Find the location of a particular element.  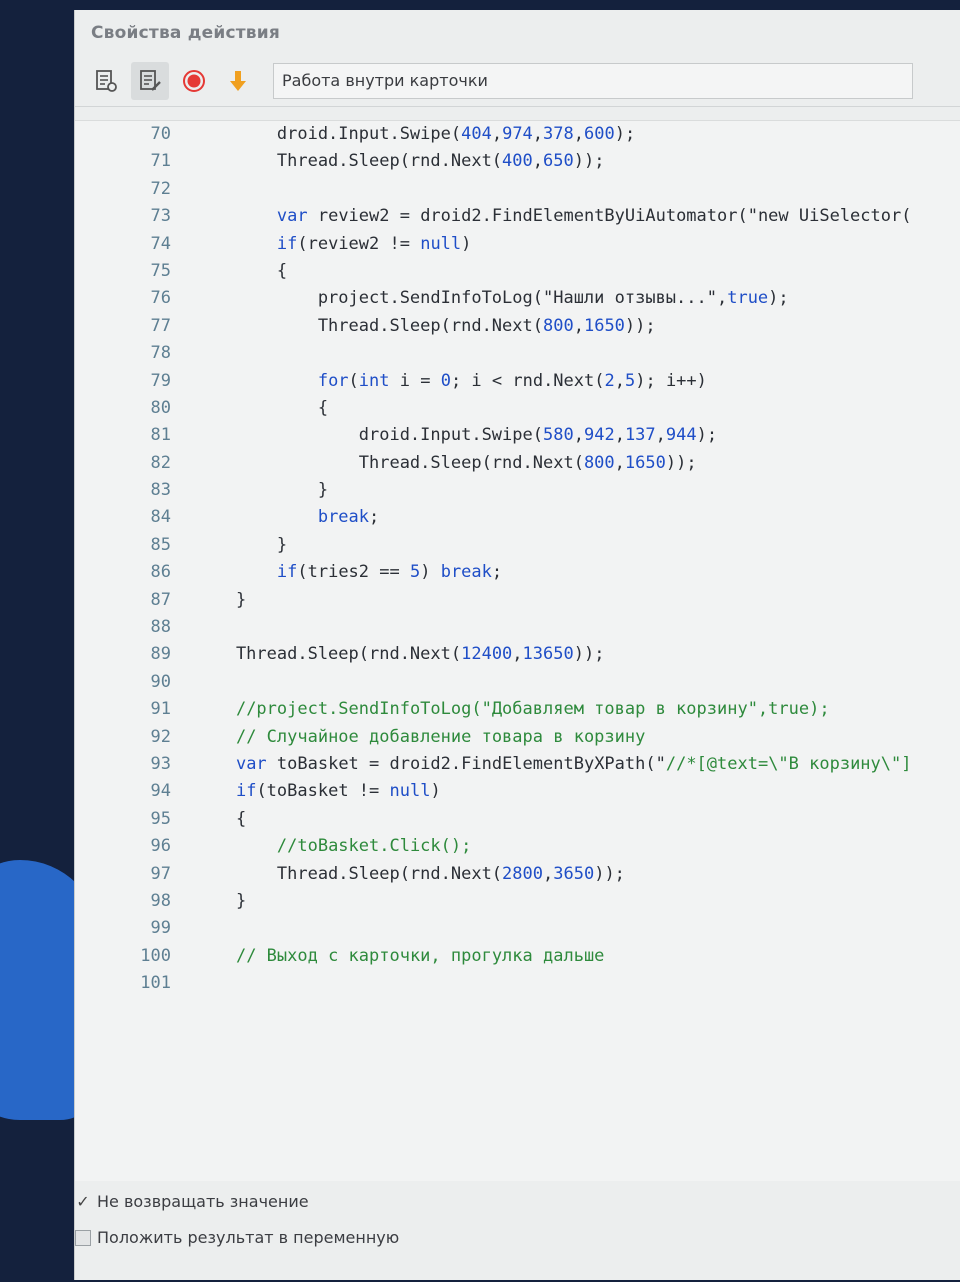

store-result-label: Положить результат в переменную is located at coordinates (248, 1237).